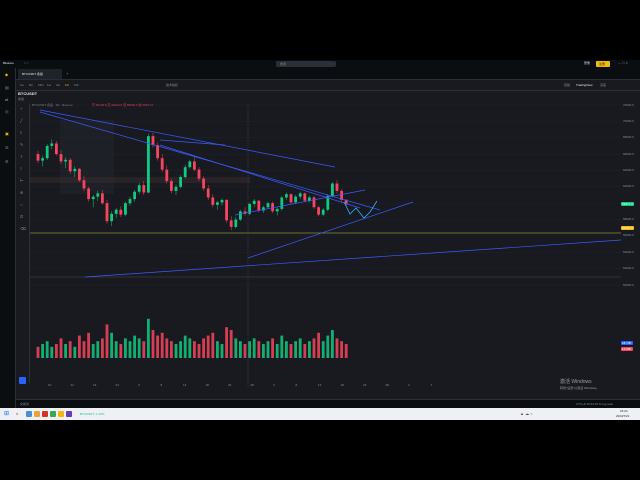  I want to click on price-axis-label: 58000.0, so click(628, 219).